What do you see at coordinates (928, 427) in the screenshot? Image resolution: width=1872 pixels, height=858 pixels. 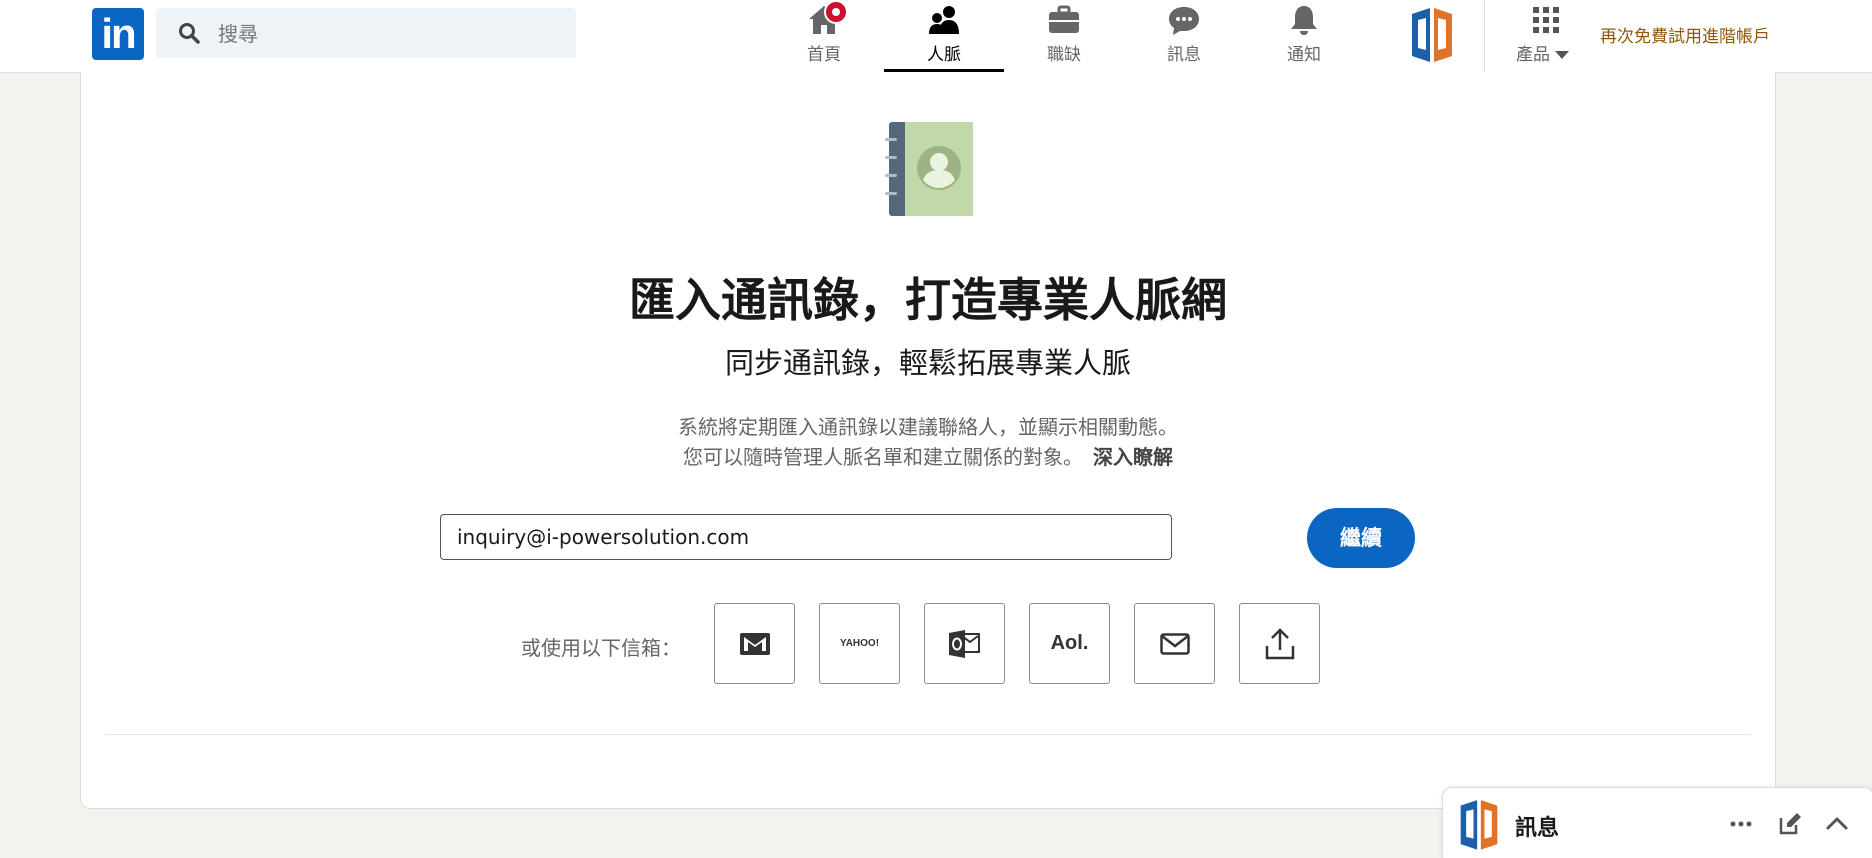 I see `description-line-1: 系統將定期匯入通訊錄以建議聯絡人，並顯示相關動態。` at bounding box center [928, 427].